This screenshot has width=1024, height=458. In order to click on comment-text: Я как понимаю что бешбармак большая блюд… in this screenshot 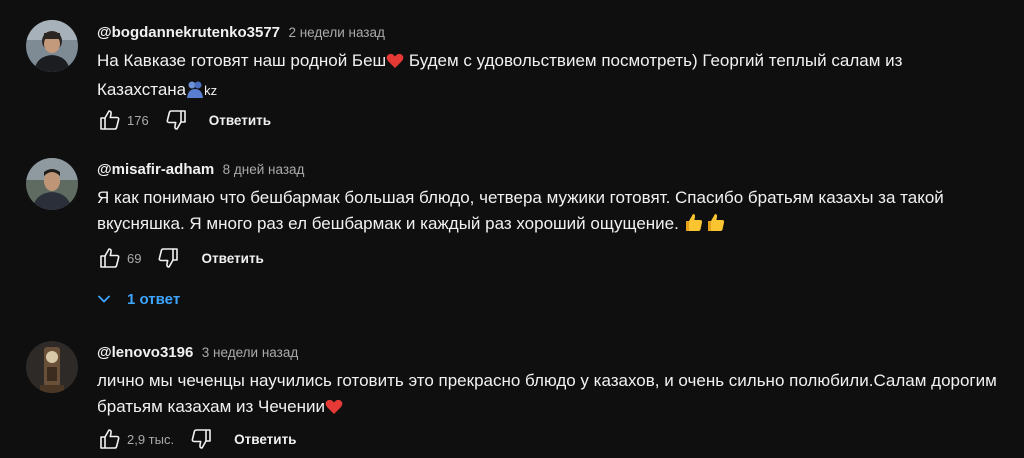, I will do `click(550, 212)`.